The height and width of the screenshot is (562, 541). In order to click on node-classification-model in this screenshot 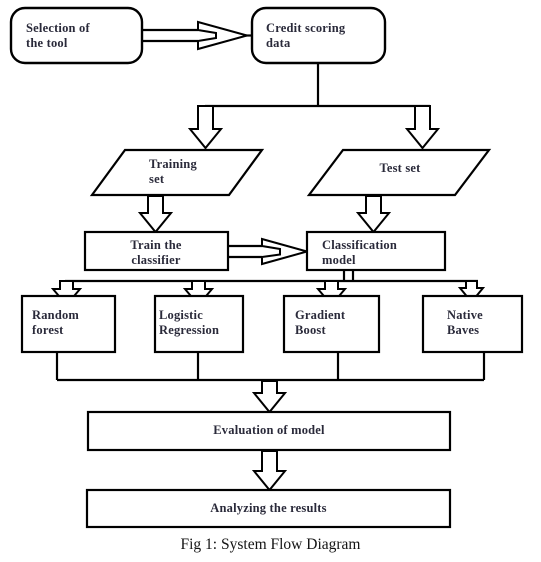, I will do `click(376, 251)`.